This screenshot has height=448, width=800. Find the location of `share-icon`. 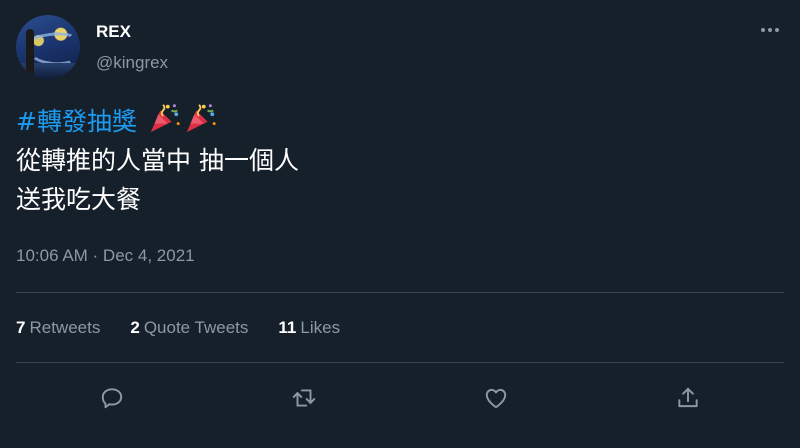

share-icon is located at coordinates (688, 397).